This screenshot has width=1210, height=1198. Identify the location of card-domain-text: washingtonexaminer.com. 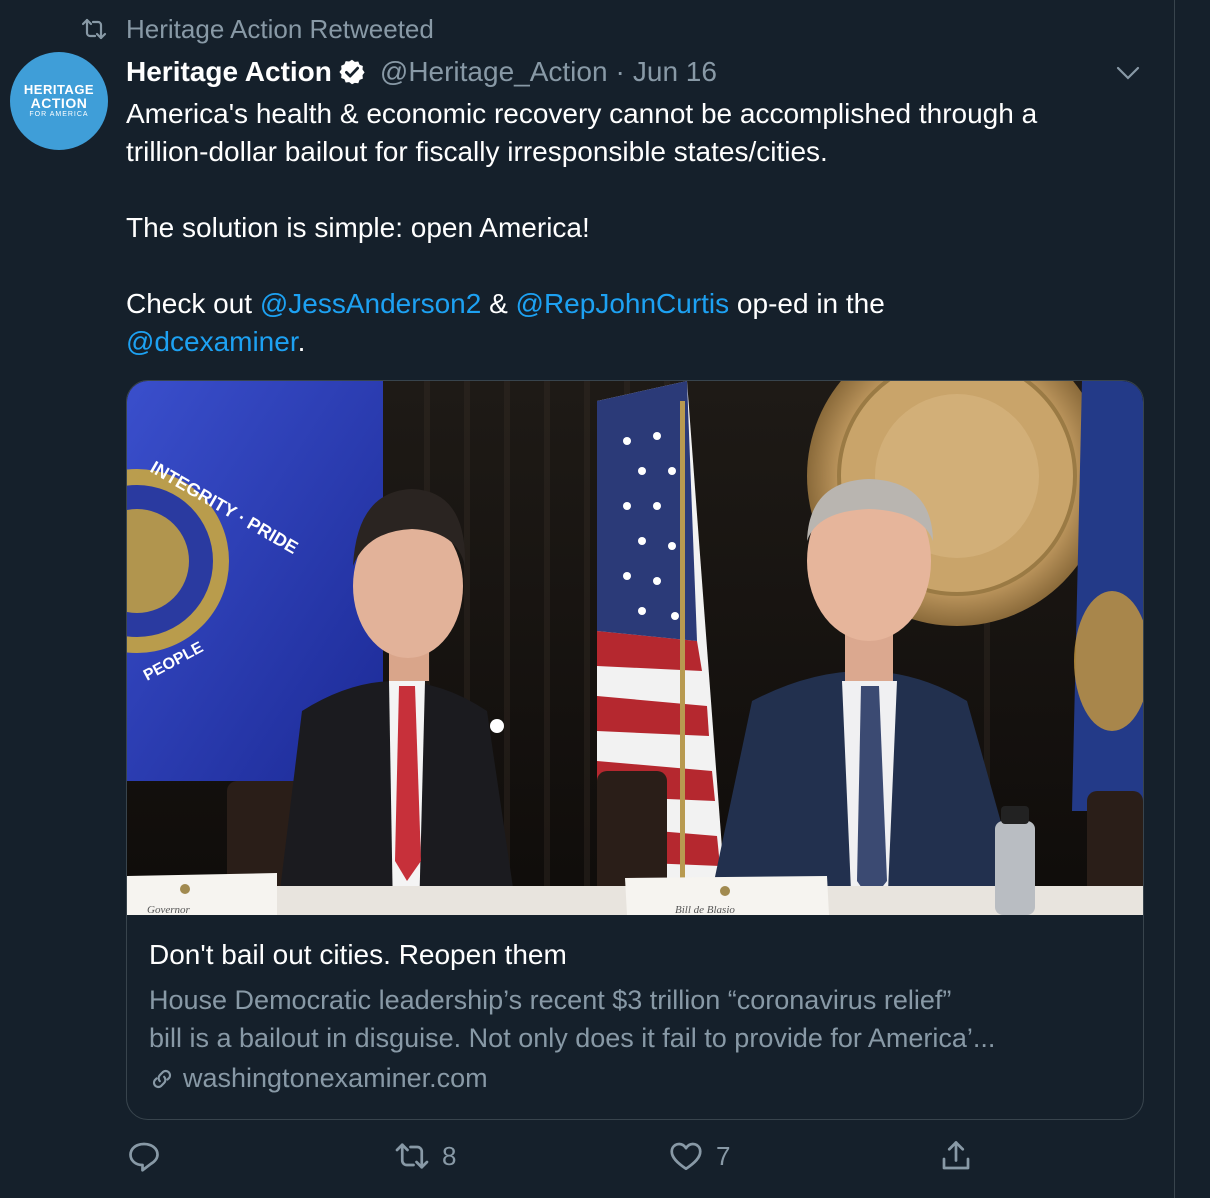
(335, 1078).